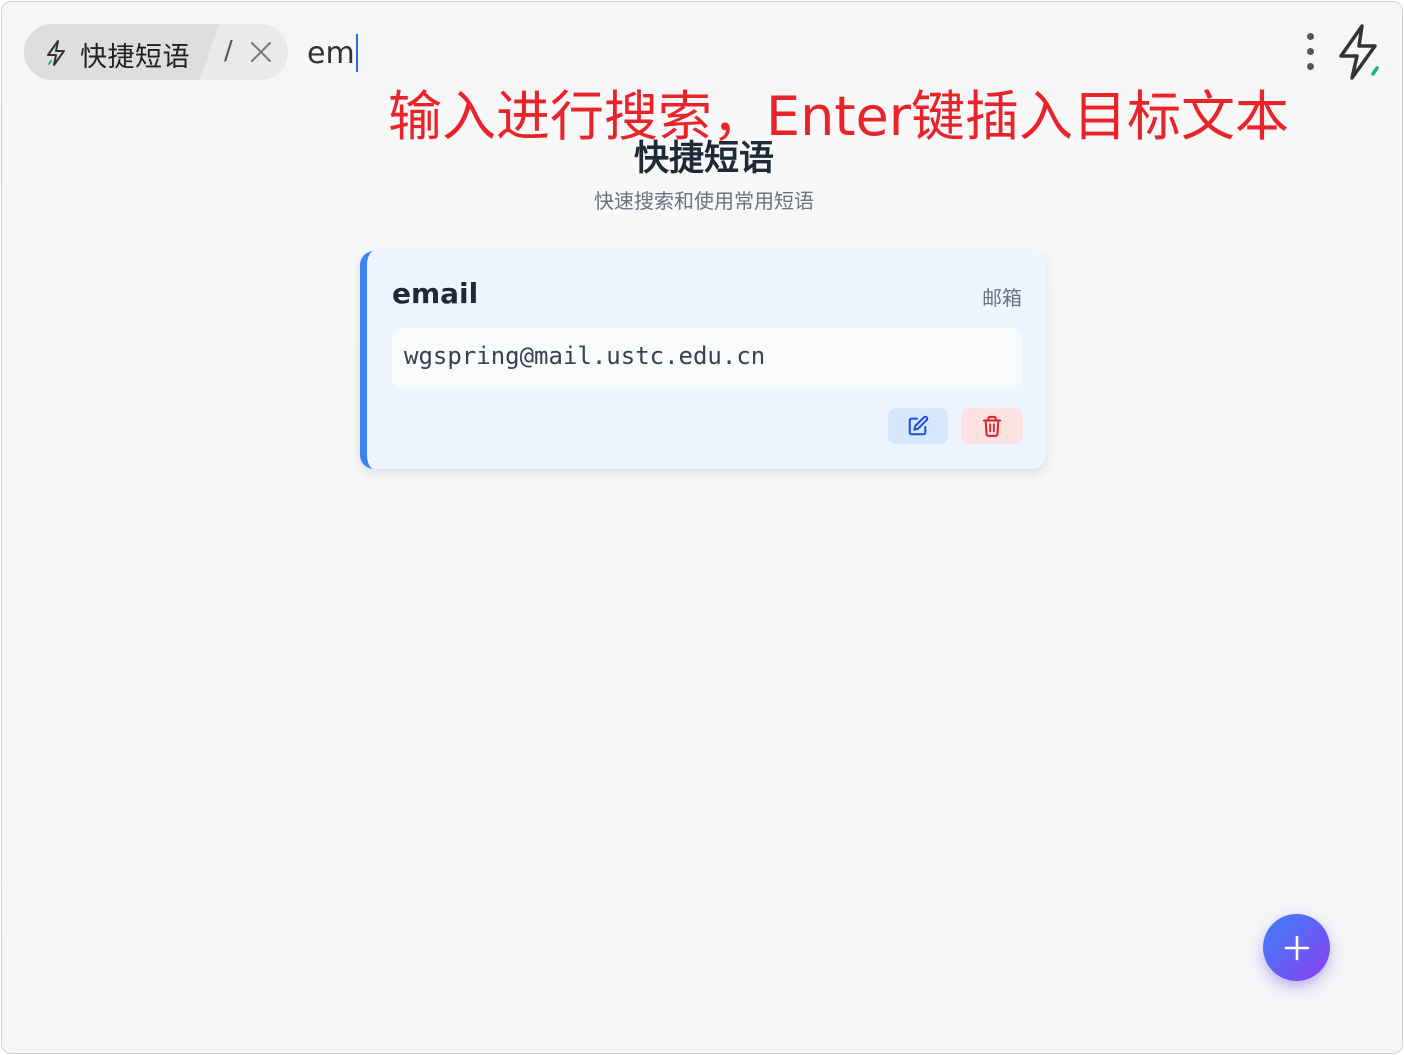 This screenshot has height=1055, width=1404. I want to click on phrase-card: email 邮箱 wgspring@mail.ustc.edu.cn, so click(703, 360).